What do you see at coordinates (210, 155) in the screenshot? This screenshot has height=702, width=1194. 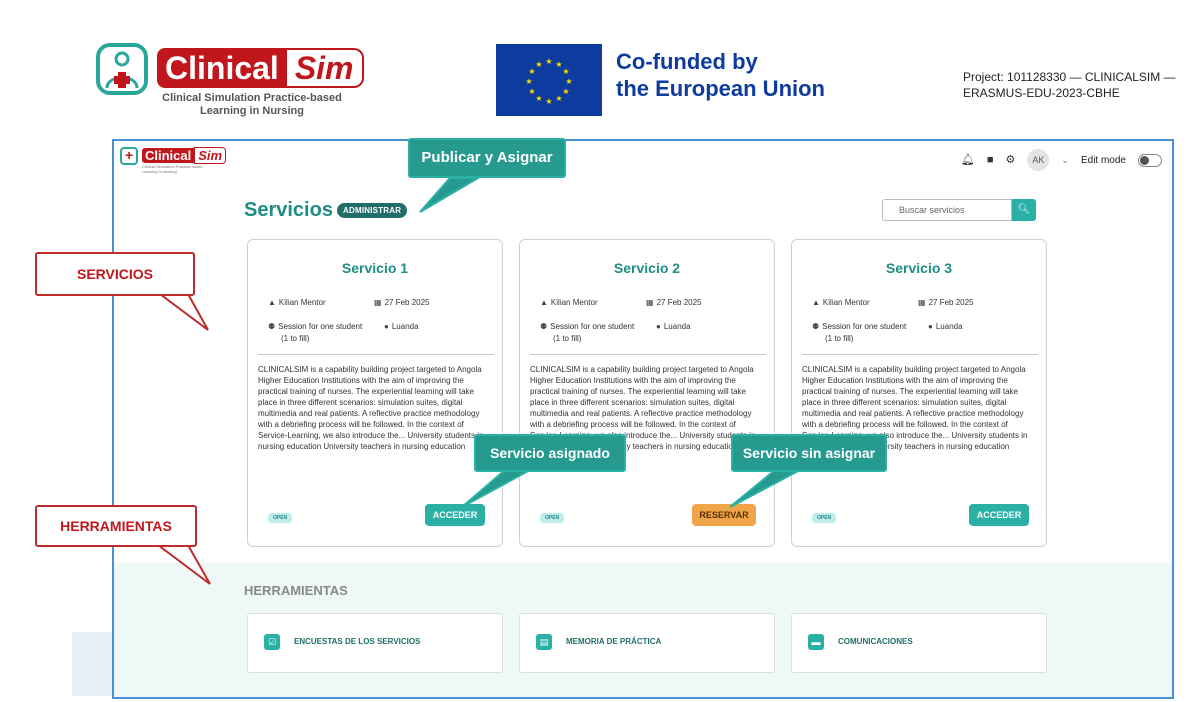 I see `app-logo-word-sim: Sim` at bounding box center [210, 155].